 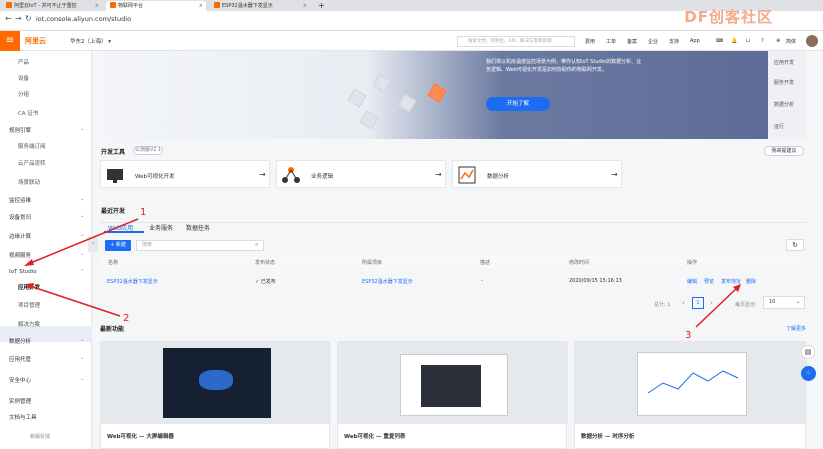 I want to click on annotation-label-1: 1, so click(x=143, y=212).